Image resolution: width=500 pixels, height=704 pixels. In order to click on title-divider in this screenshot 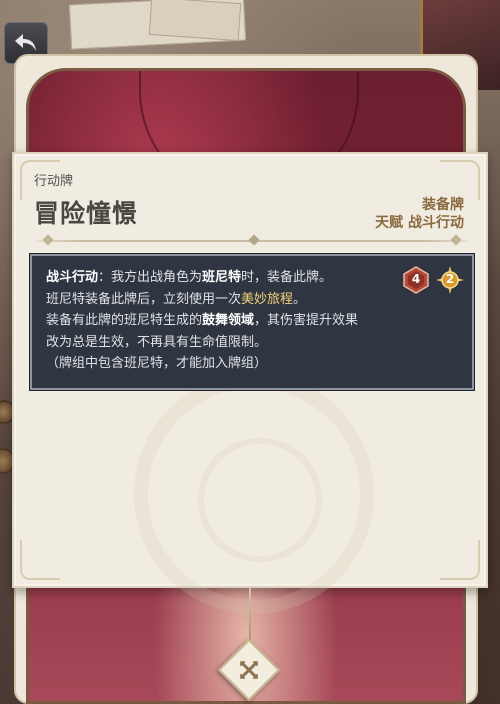, I will do `click(252, 240)`.